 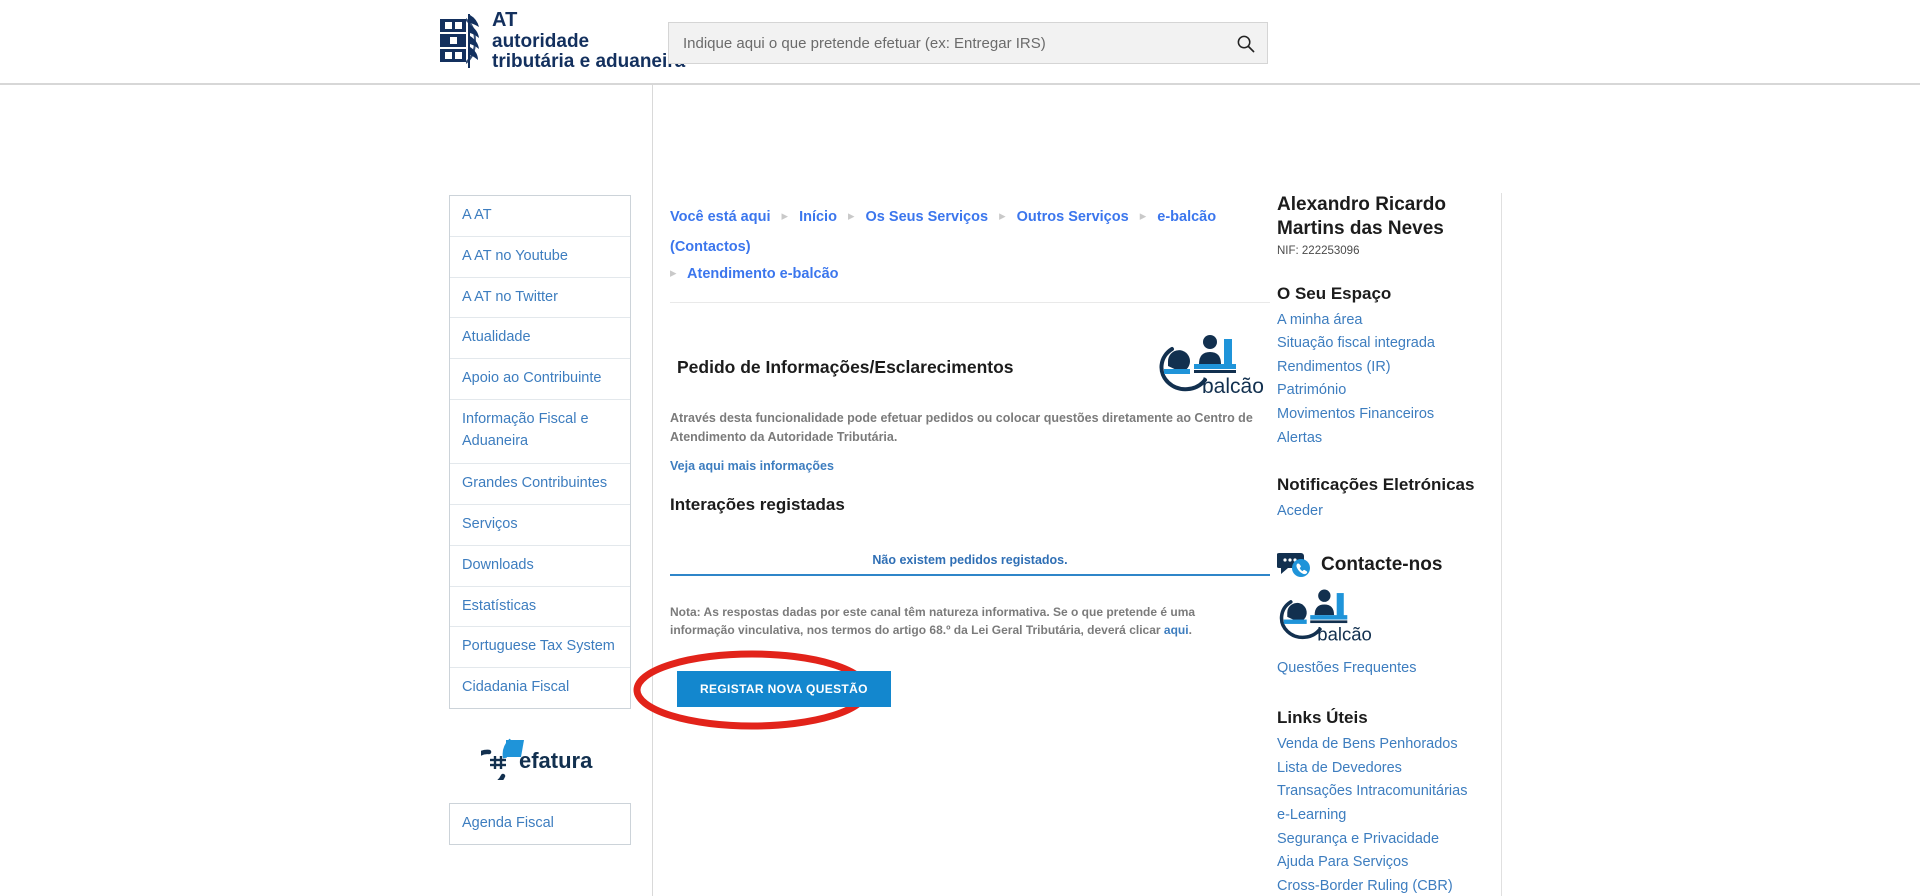 I want to click on ebalcao-logo-block: balcão, so click(x=1213, y=367).